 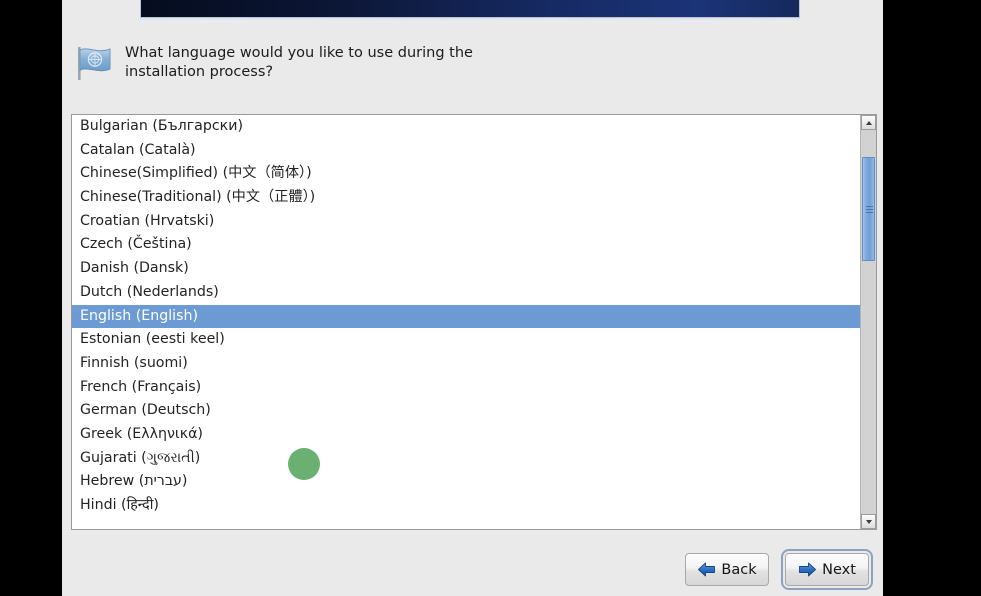 I want to click on button-bar: Back Next, so click(x=779, y=569).